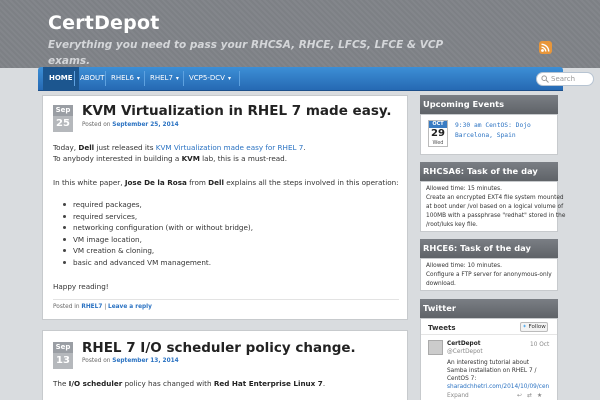  Describe the element at coordinates (239, 78) in the screenshot. I see `nav-separator` at that location.